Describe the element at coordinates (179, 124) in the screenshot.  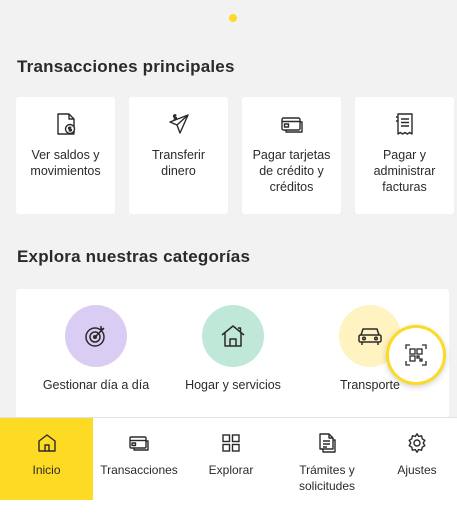
I see `paper-plane-money-icon` at that location.